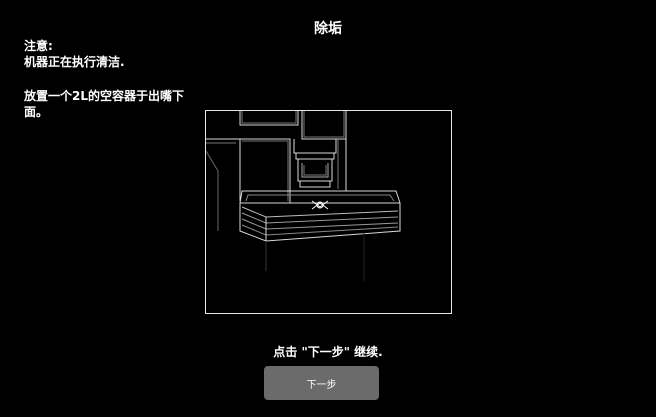 The image size is (656, 417). What do you see at coordinates (328, 352) in the screenshot?
I see `continue-instruction: 点击 "下一步" 继续.` at bounding box center [328, 352].